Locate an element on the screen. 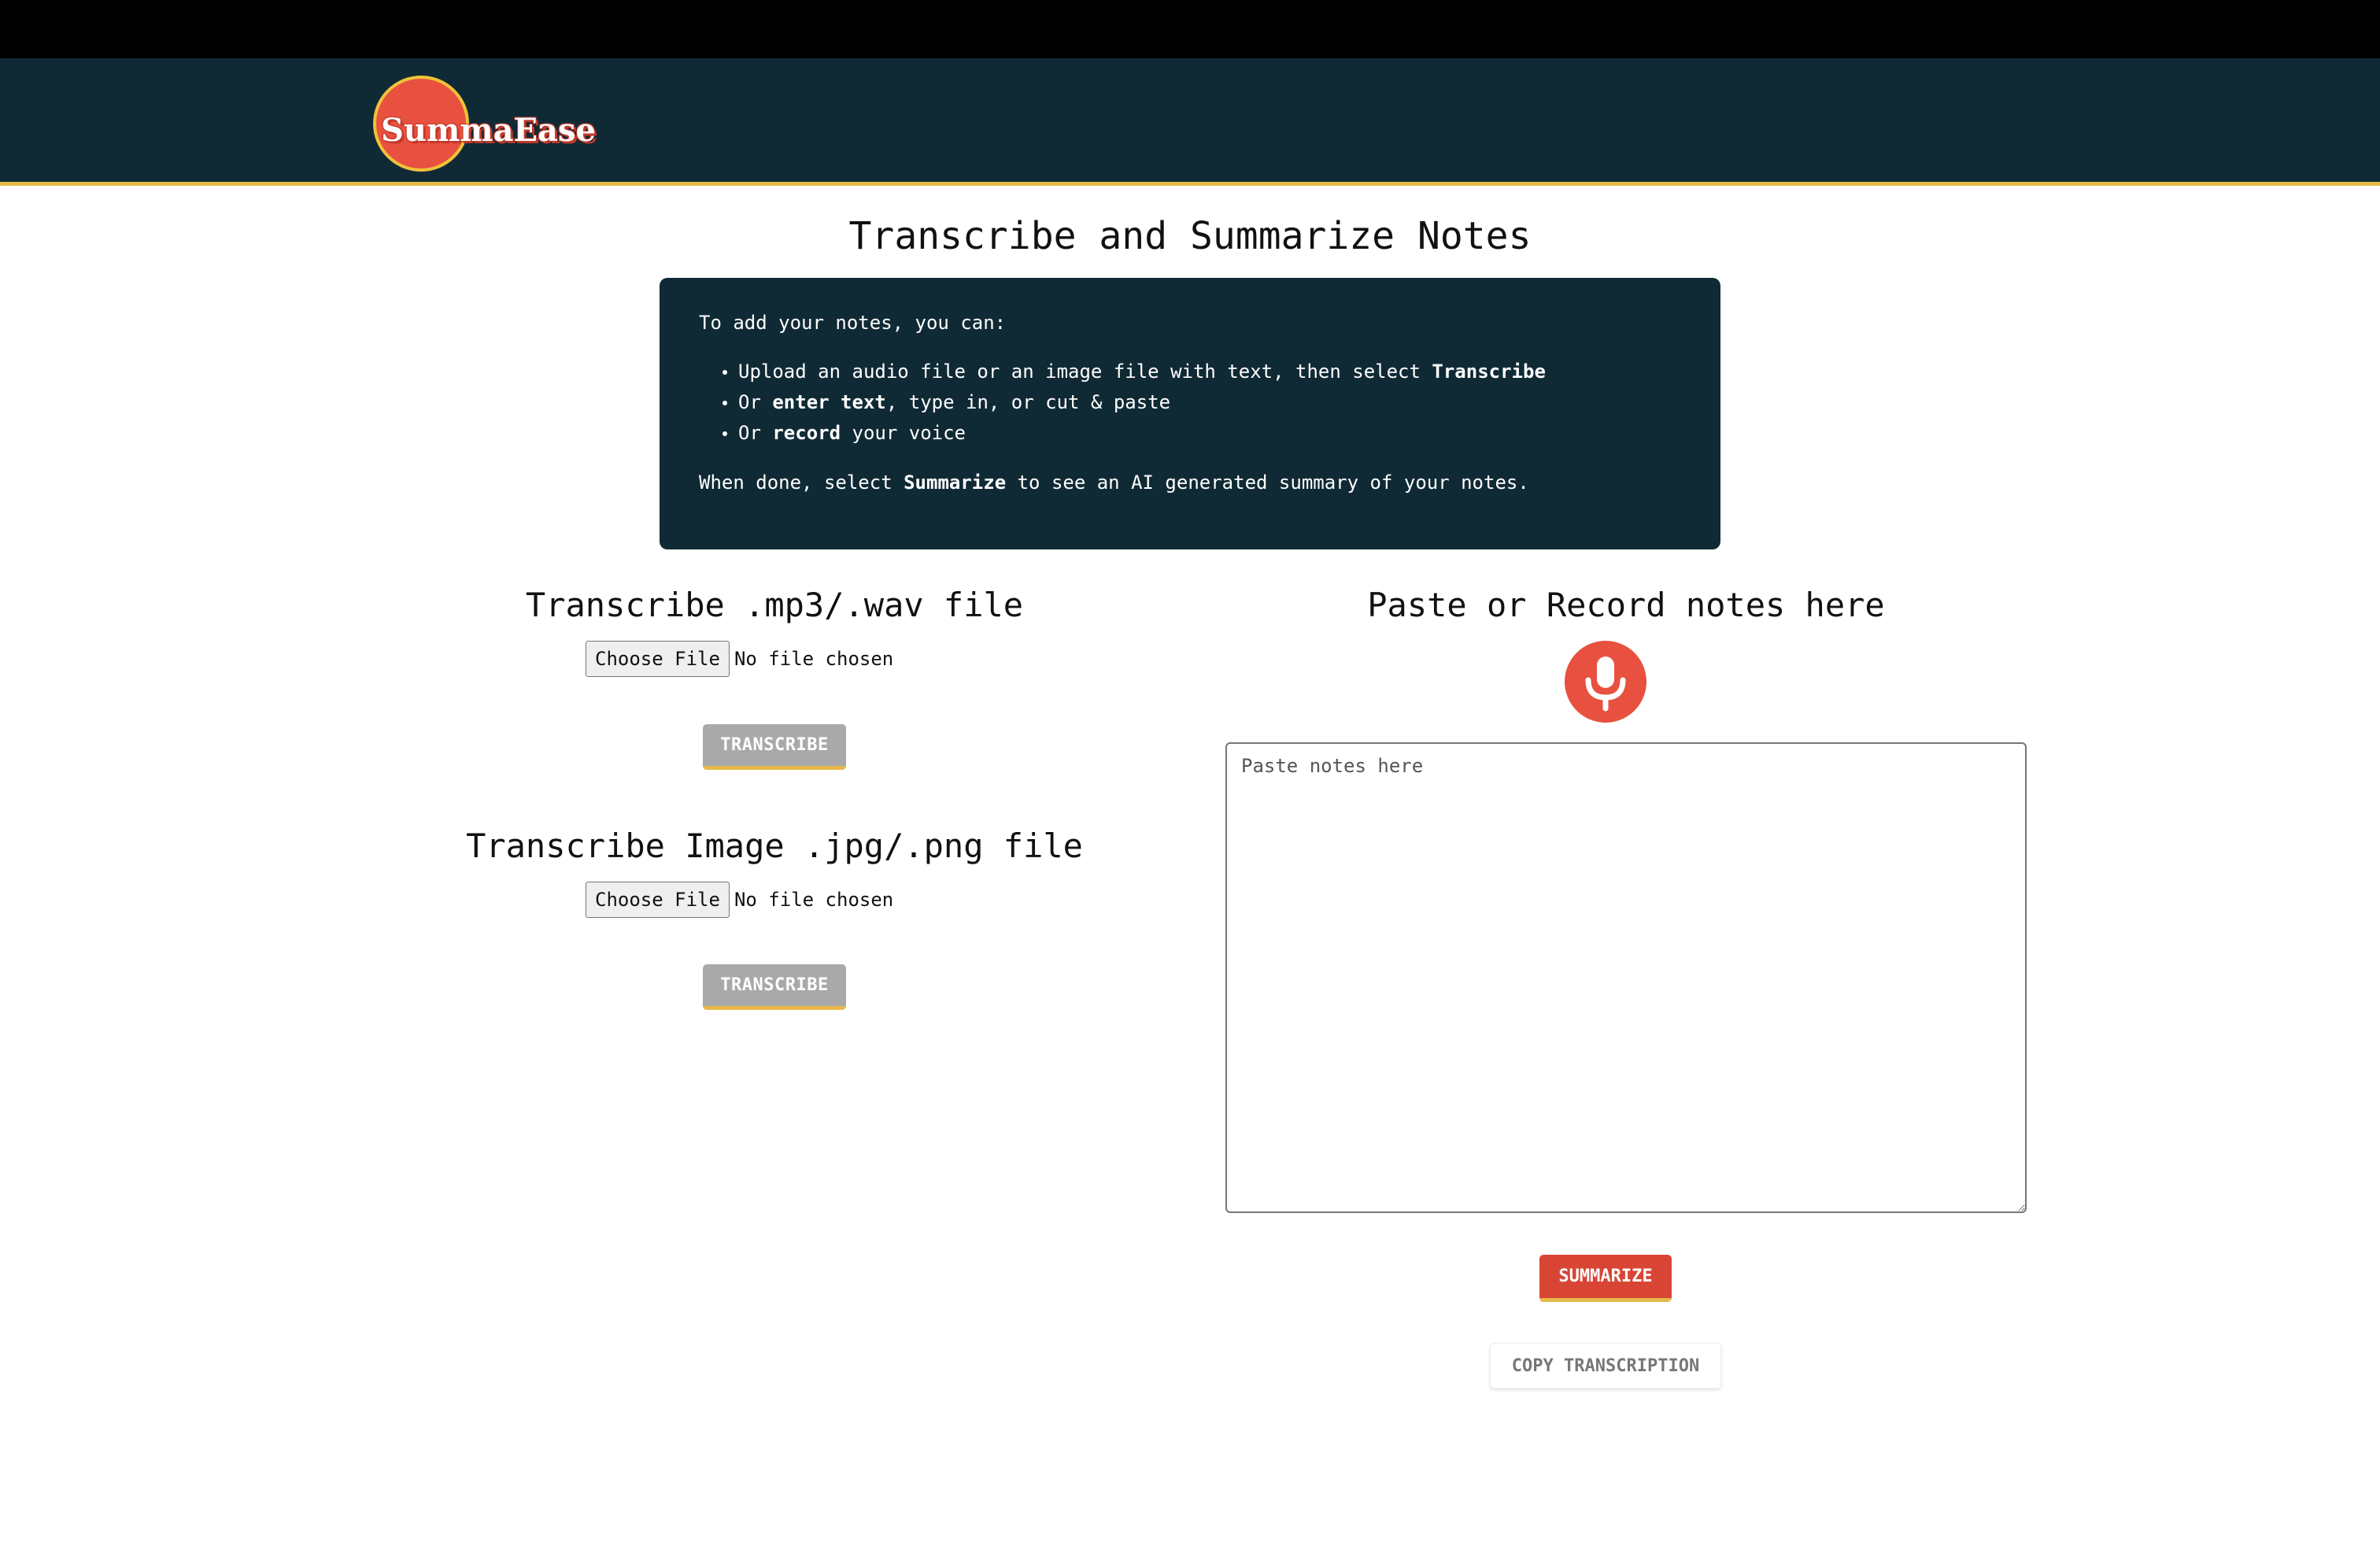  instruction-bold: enter text is located at coordinates (829, 402).